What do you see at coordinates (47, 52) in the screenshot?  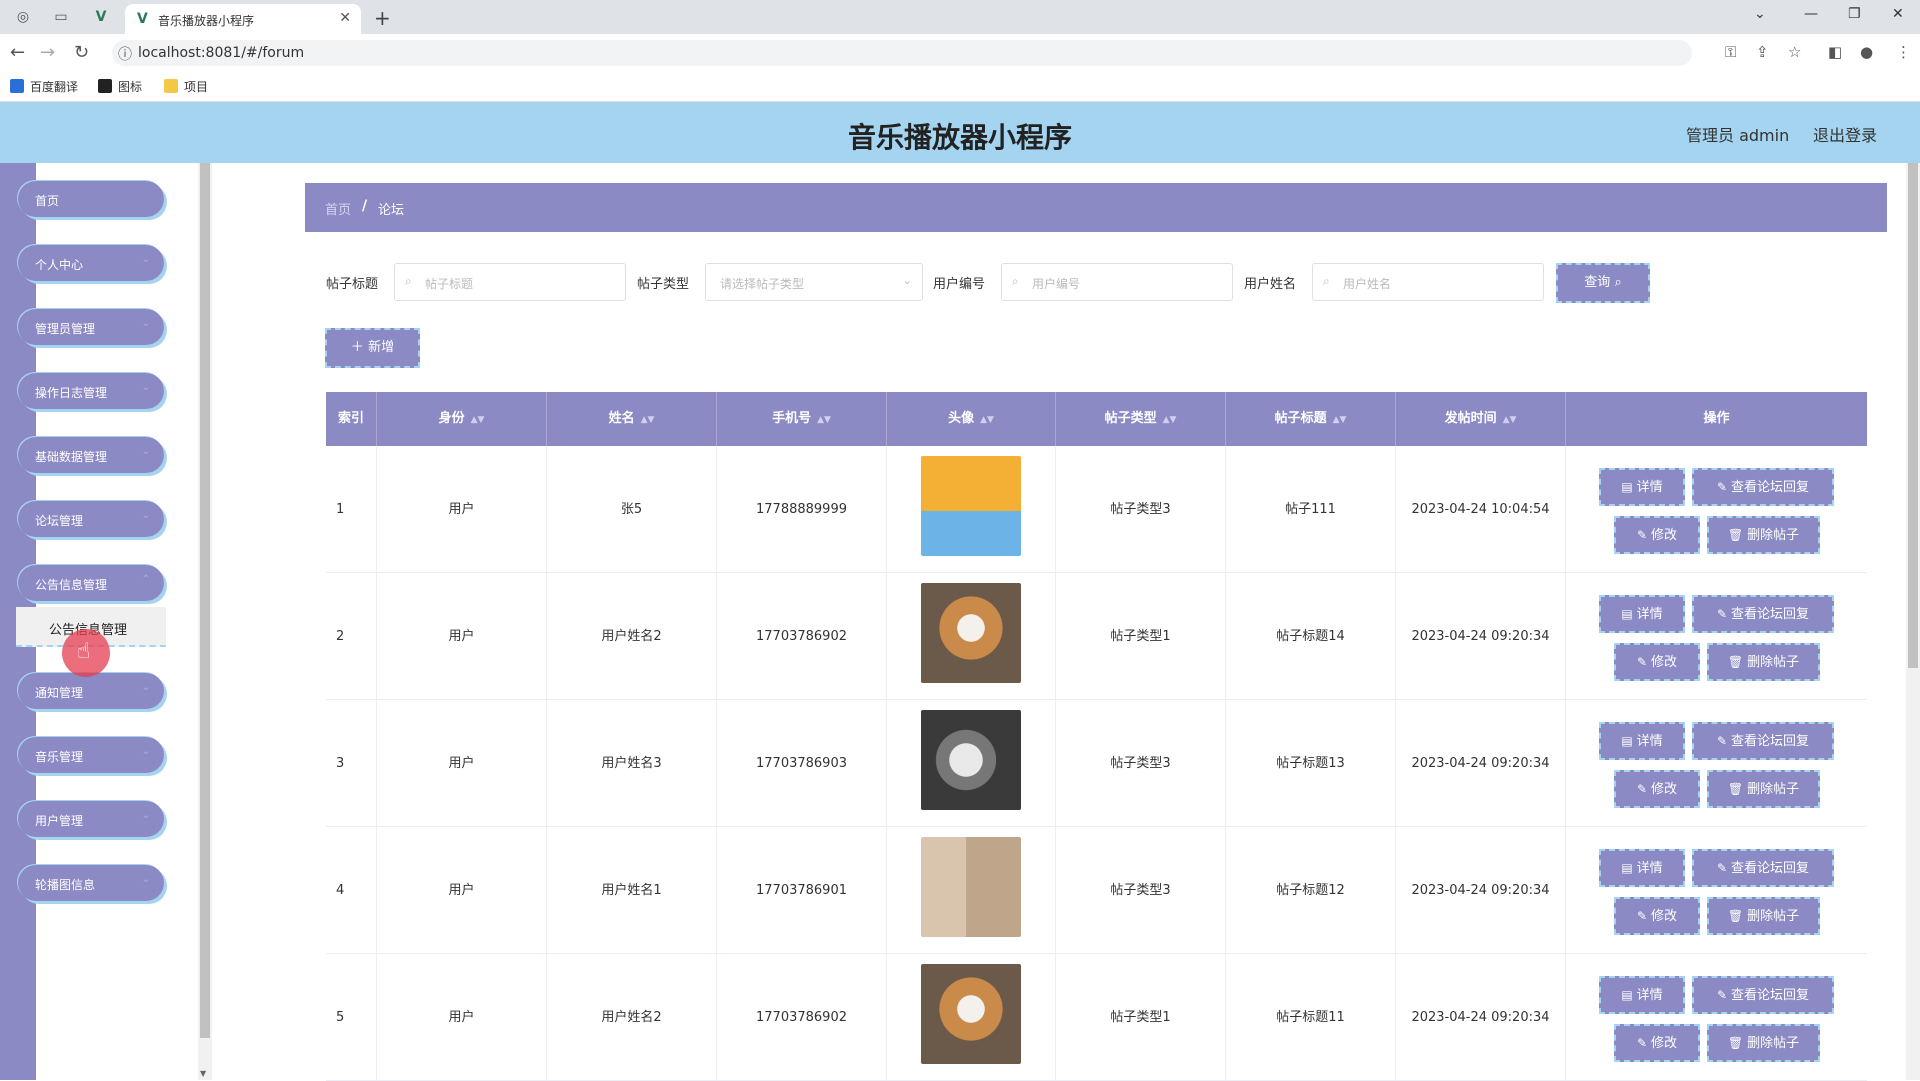 I see `forward-icon: →` at bounding box center [47, 52].